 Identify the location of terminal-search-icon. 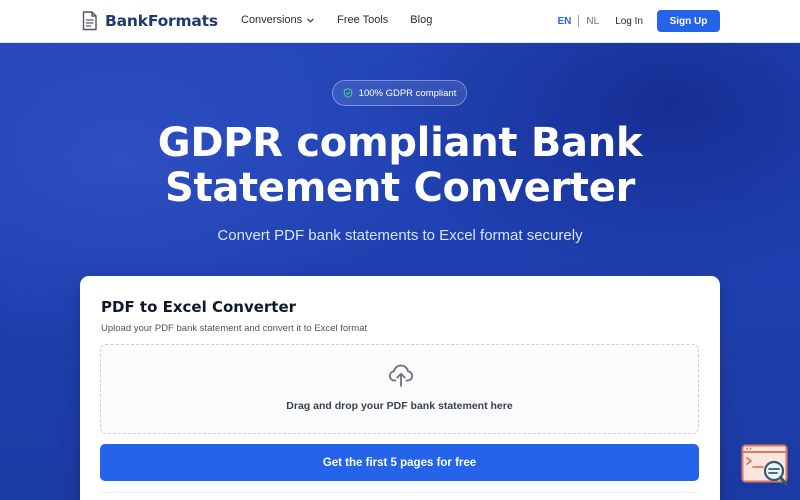
(764, 465).